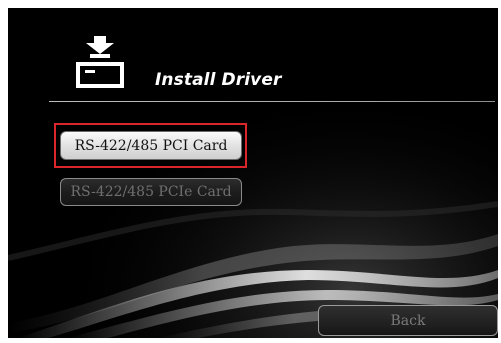  Describe the element at coordinates (218, 80) in the screenshot. I see `page-title: Install Driver` at that location.